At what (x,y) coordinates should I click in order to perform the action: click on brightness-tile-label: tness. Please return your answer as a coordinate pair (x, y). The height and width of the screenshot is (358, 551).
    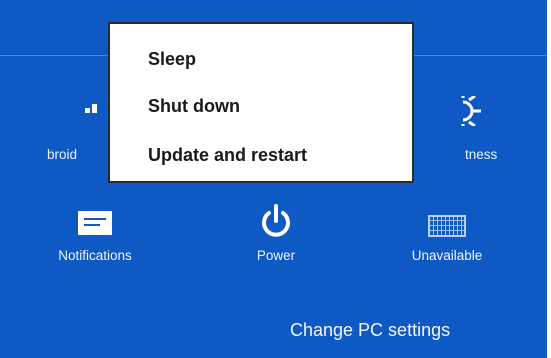
    Looking at the image, I should click on (481, 154).